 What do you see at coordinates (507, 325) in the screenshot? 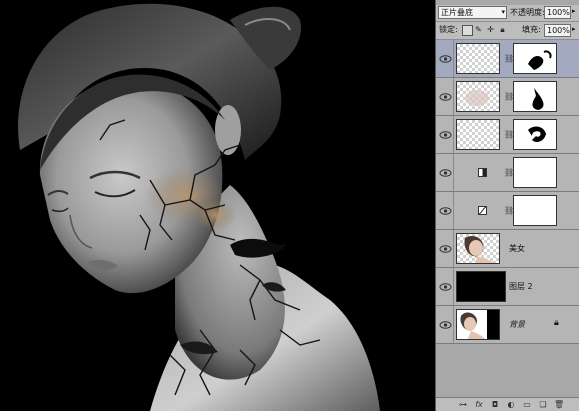
I see `layer-row: 背景 🔒︎` at bounding box center [507, 325].